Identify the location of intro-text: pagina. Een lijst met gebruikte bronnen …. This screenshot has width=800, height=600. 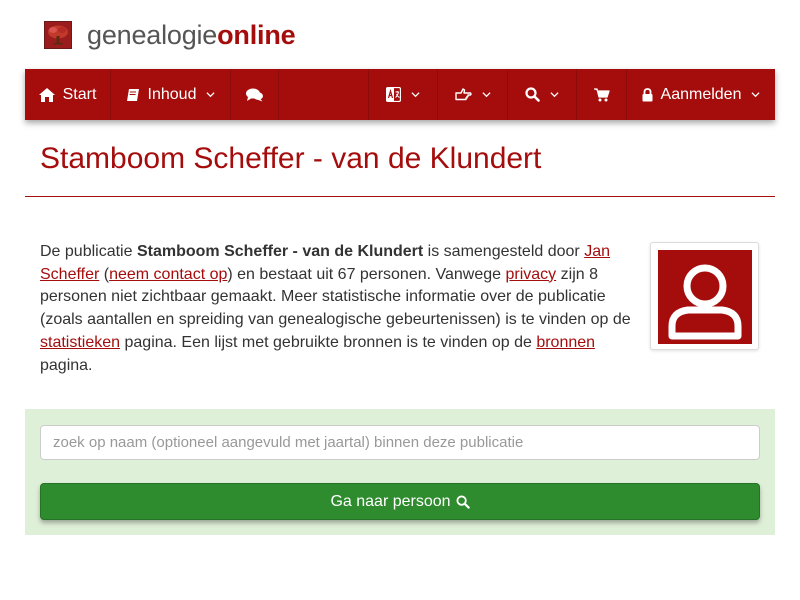
(328, 342).